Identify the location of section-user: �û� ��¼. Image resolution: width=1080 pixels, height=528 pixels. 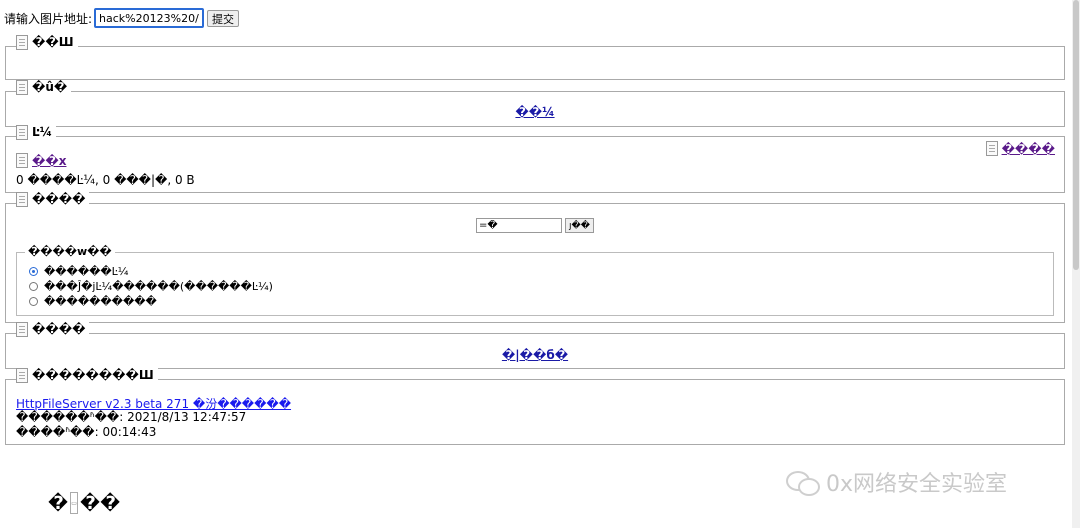
(535, 103).